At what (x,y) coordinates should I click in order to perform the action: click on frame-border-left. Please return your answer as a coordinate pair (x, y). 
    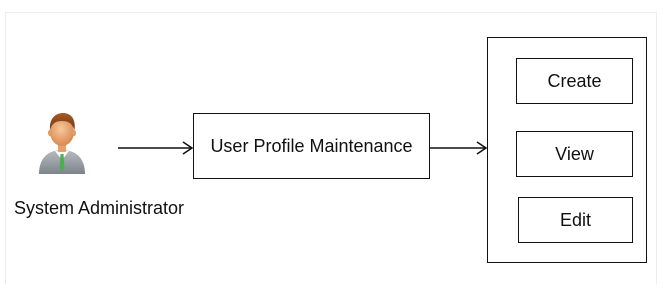
    Looking at the image, I should click on (5, 148).